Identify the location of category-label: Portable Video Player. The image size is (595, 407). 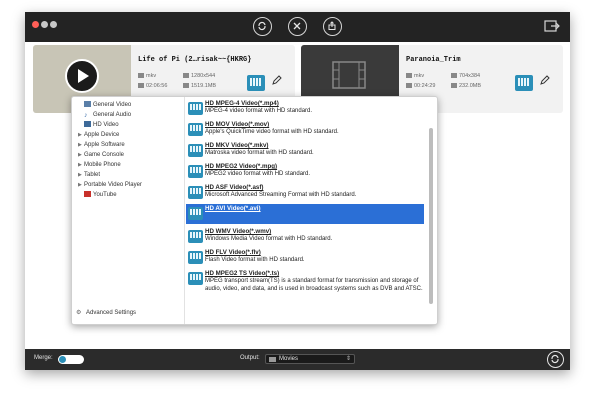
(113, 185).